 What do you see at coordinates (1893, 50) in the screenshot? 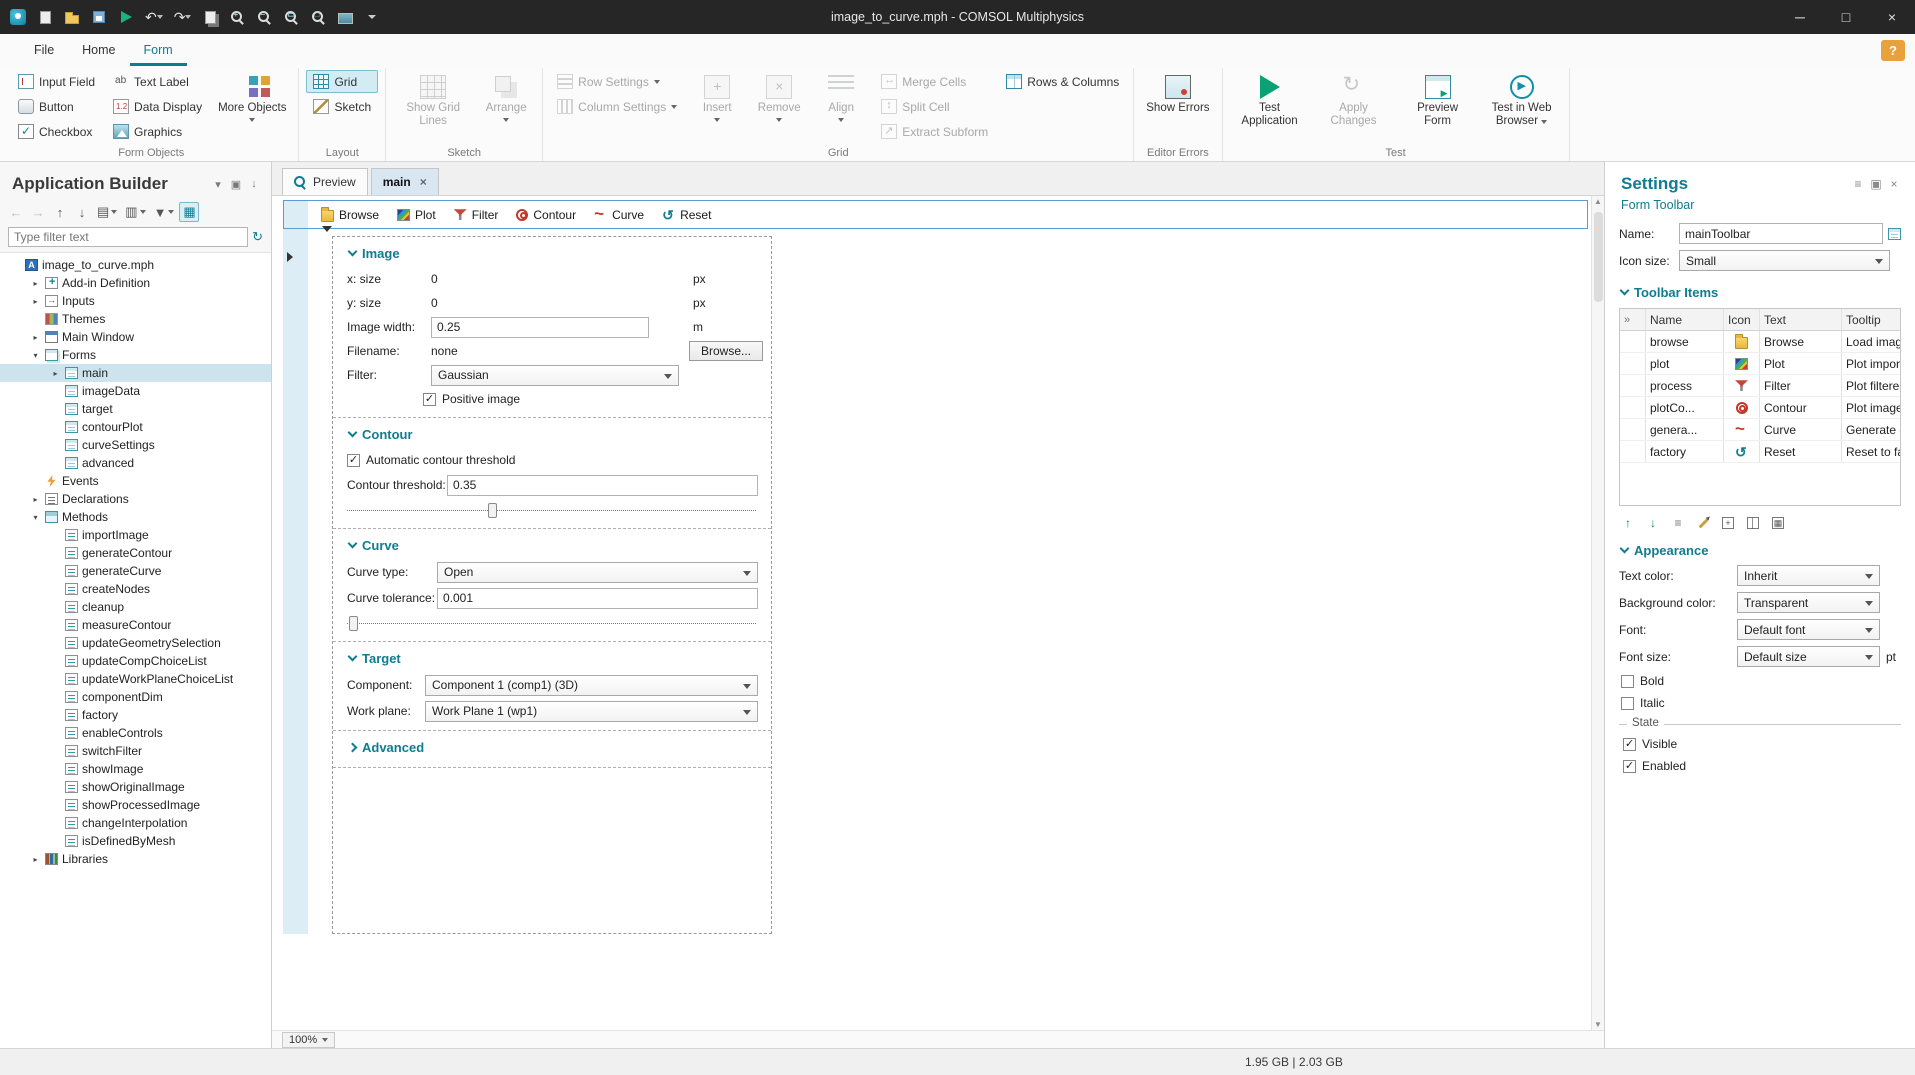
I see `help-button: ?` at bounding box center [1893, 50].